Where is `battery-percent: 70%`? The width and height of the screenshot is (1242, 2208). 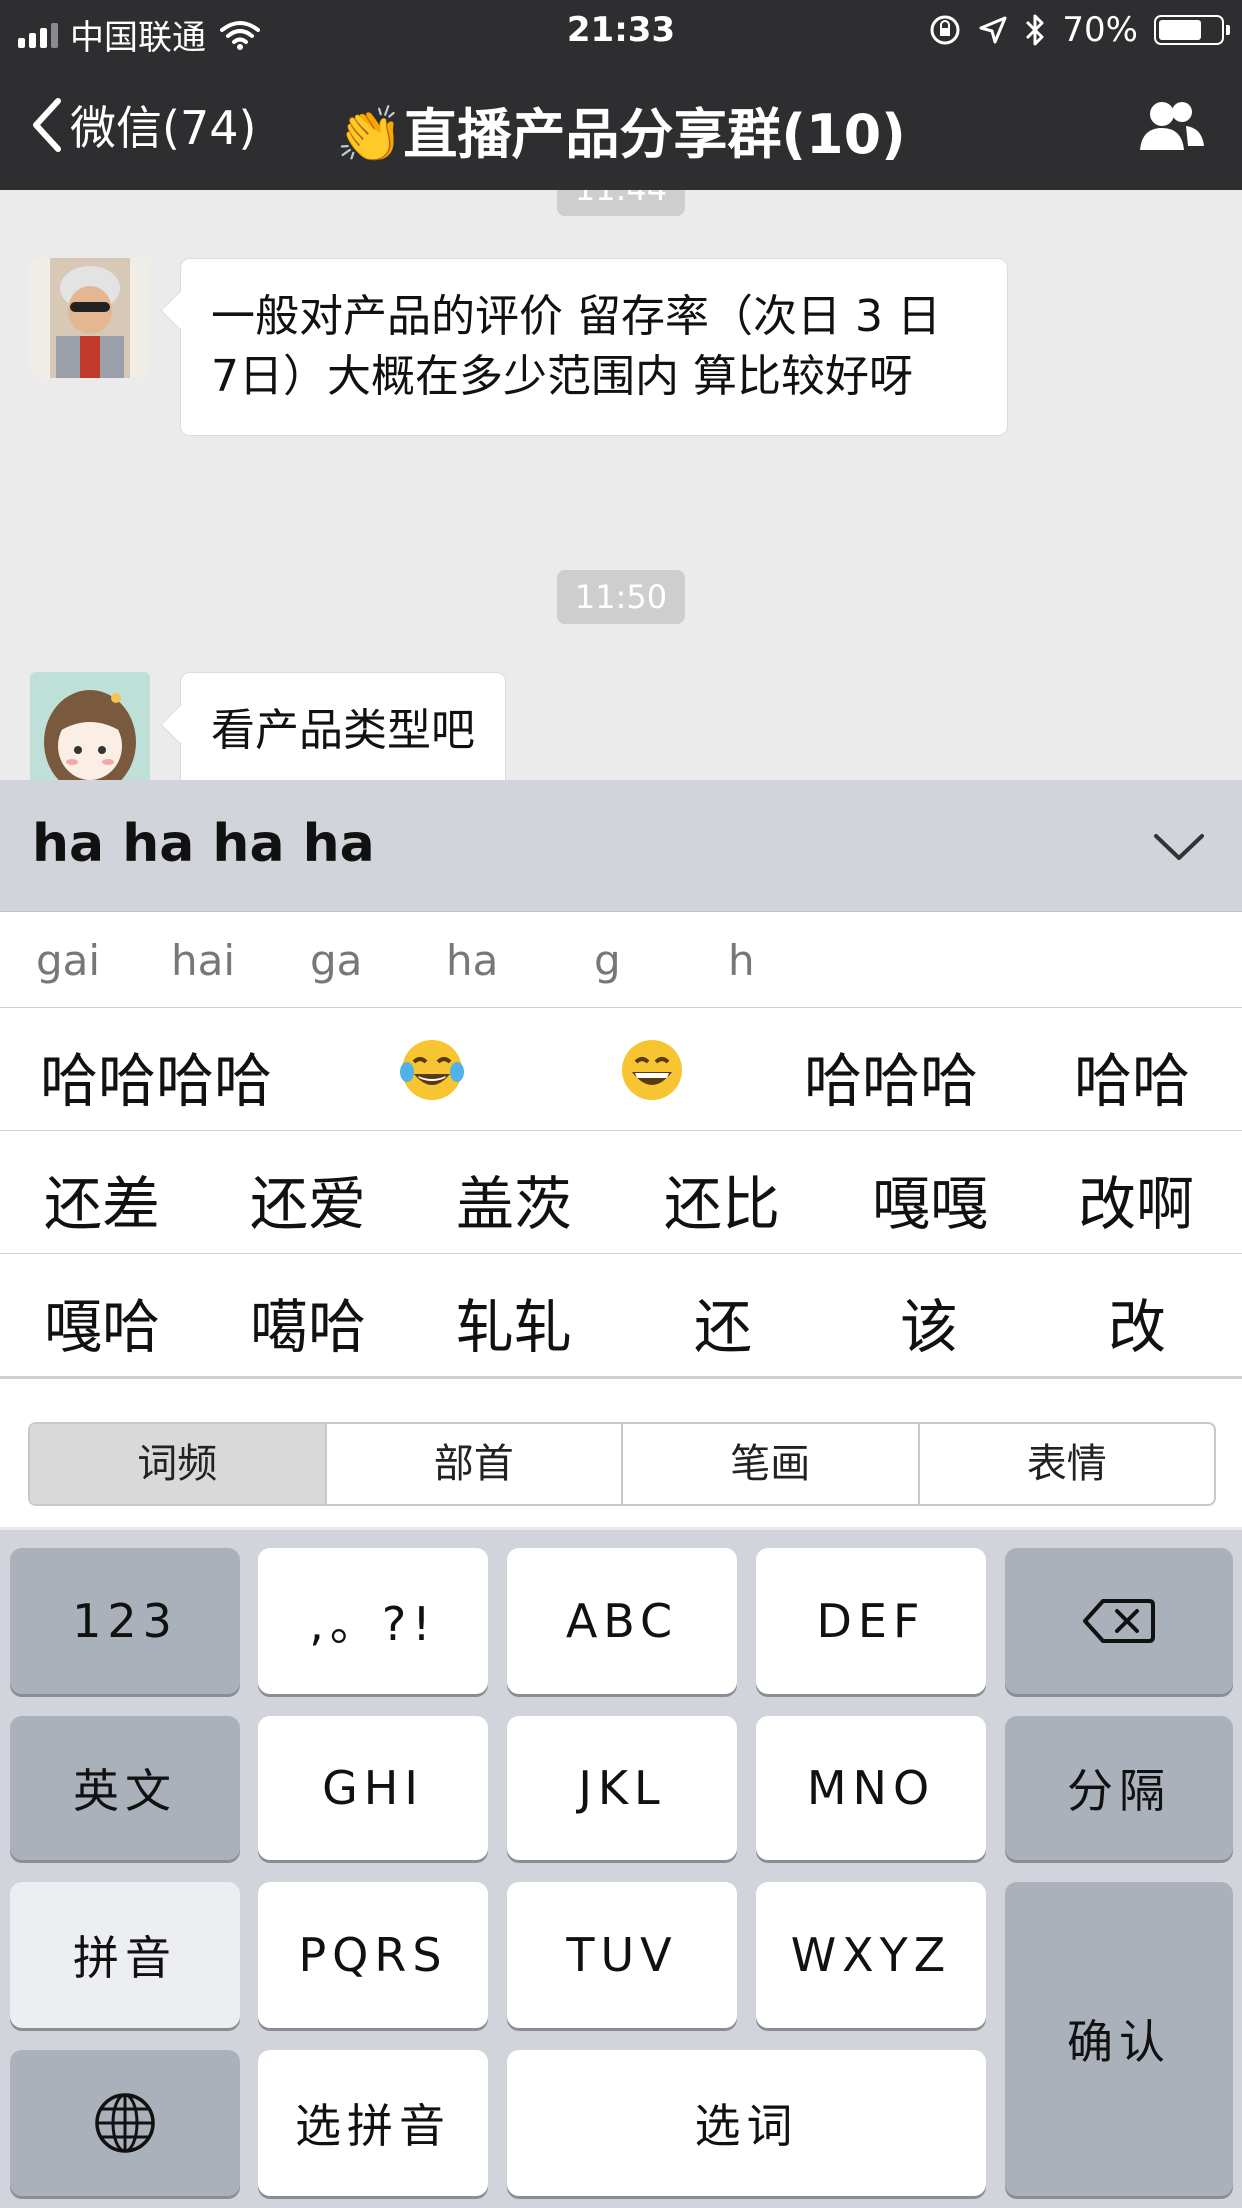
battery-percent: 70% is located at coordinates (1100, 30).